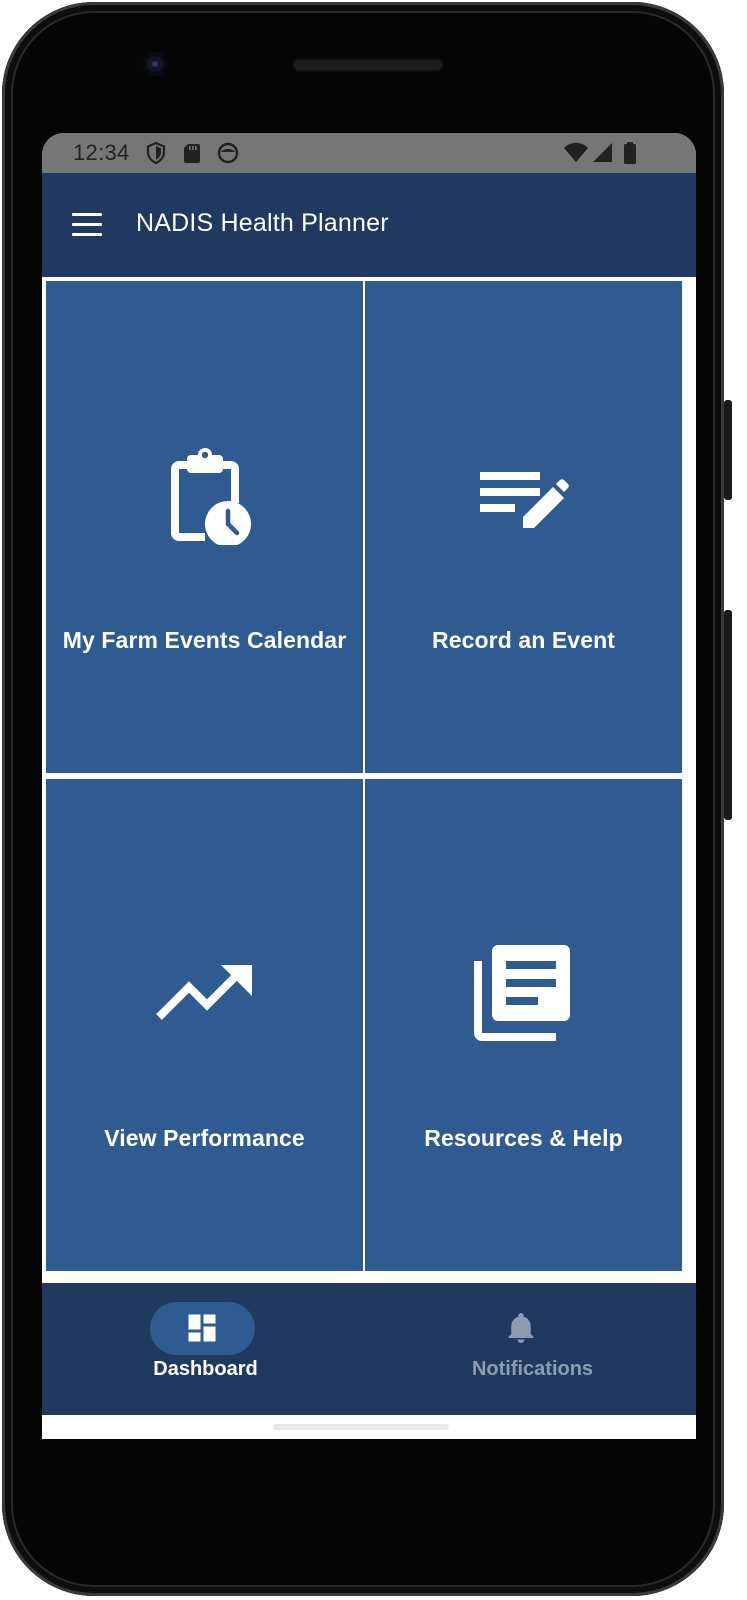  What do you see at coordinates (155, 64) in the screenshot?
I see `front-camera` at bounding box center [155, 64].